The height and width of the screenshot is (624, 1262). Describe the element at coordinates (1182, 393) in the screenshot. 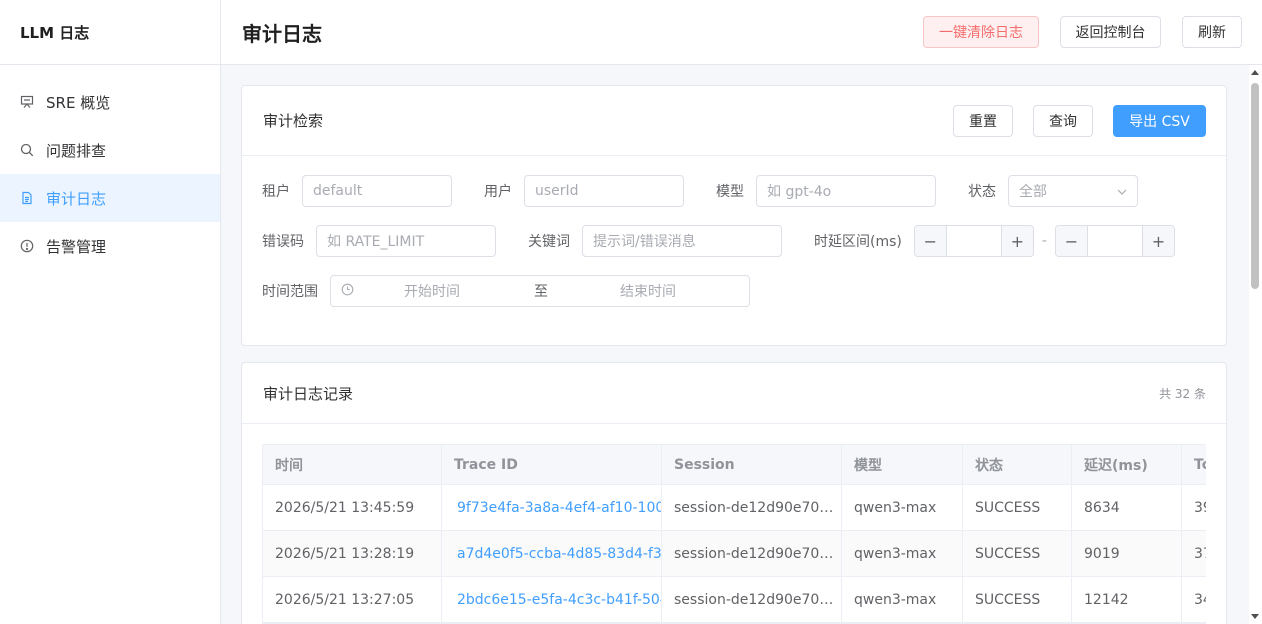

I see `records-count: 共 32 条` at that location.